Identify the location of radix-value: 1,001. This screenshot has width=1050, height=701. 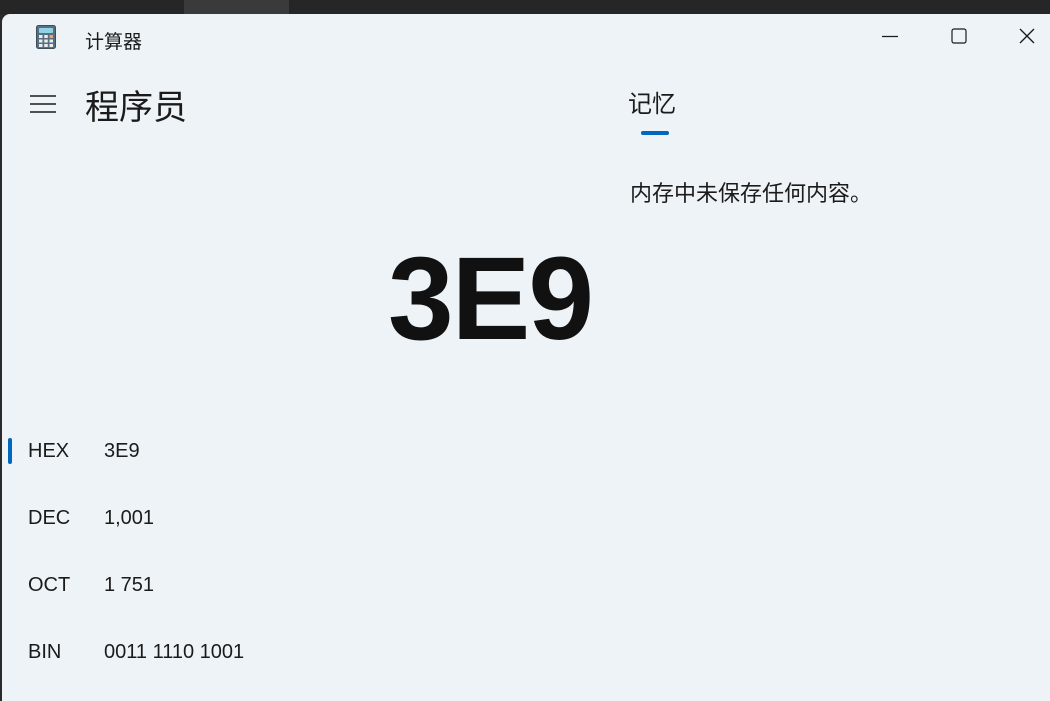
(129, 518).